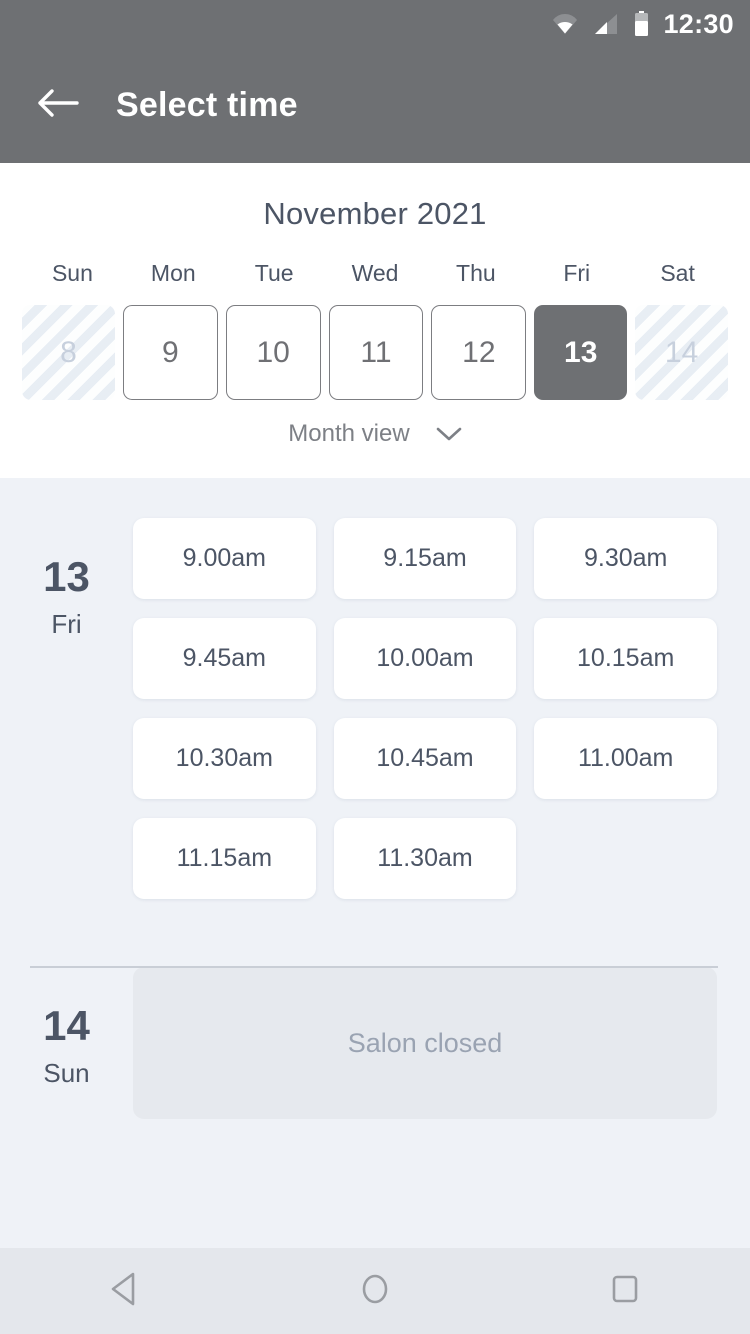 The image size is (750, 1334). I want to click on status-bar: 12:30, so click(375, 24).